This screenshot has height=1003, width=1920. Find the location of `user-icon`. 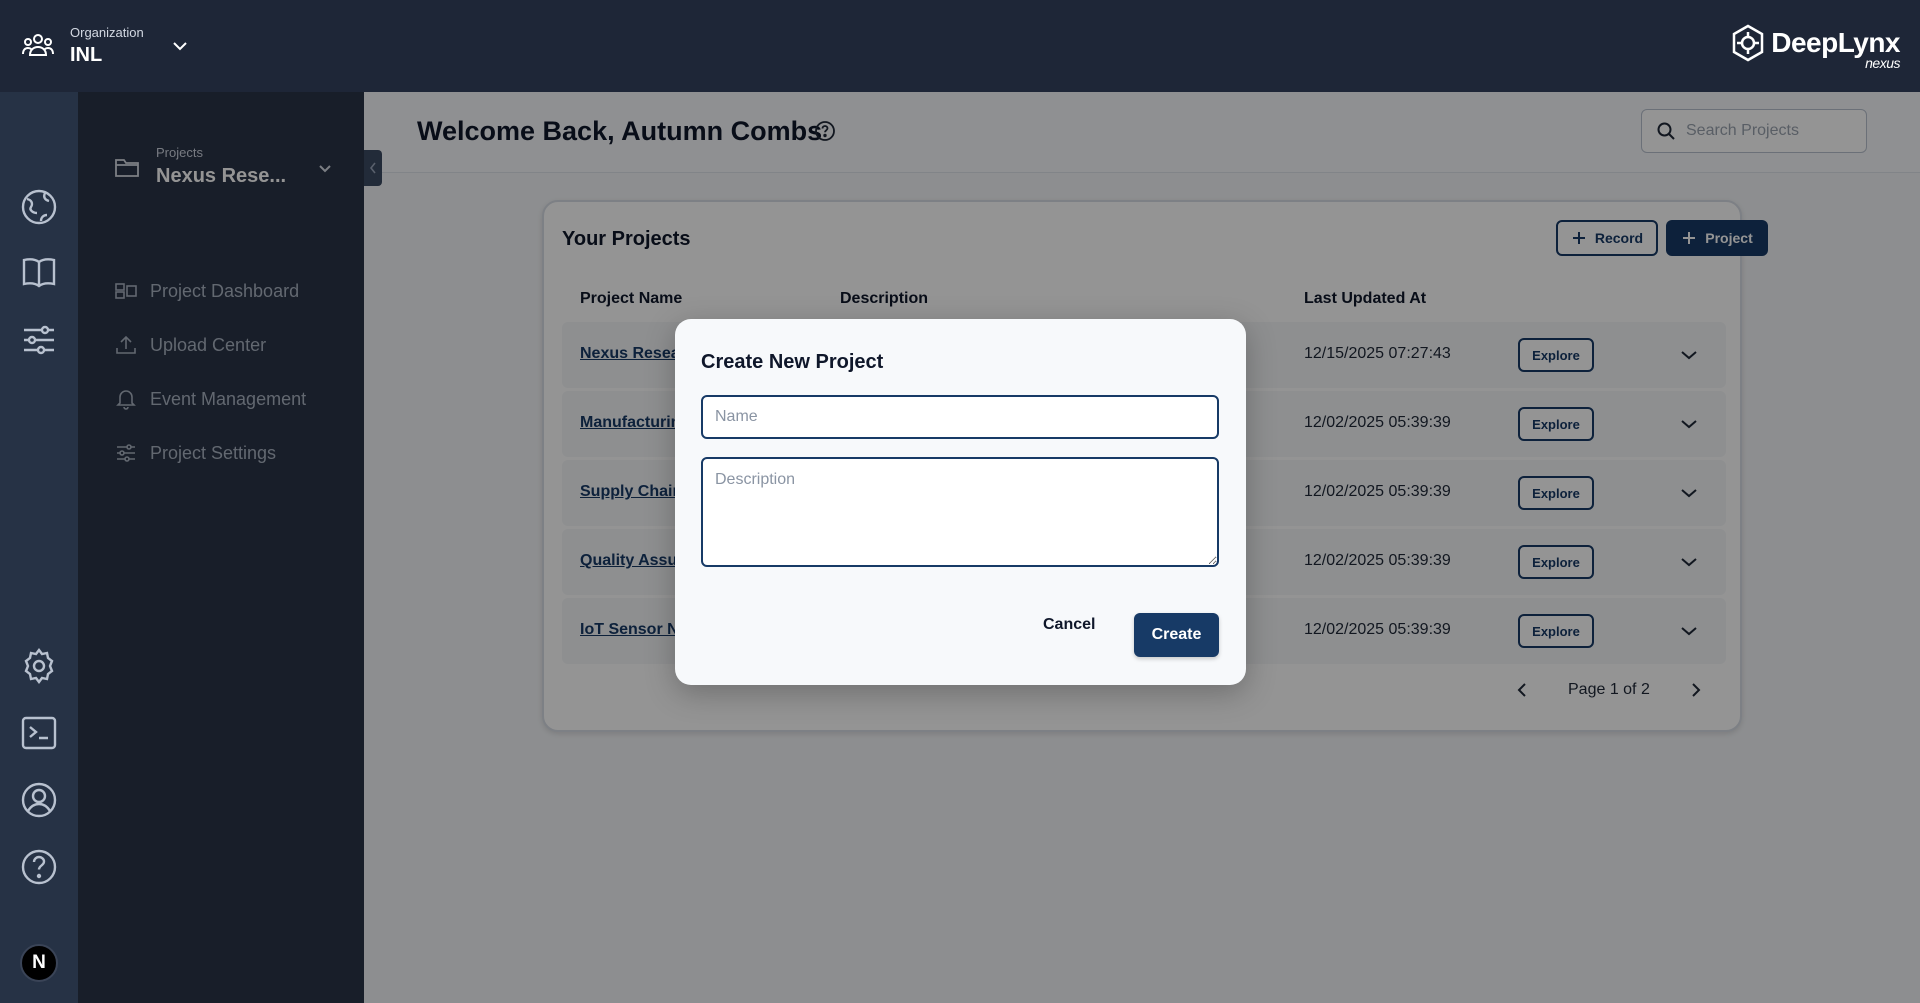

user-icon is located at coordinates (39, 800).